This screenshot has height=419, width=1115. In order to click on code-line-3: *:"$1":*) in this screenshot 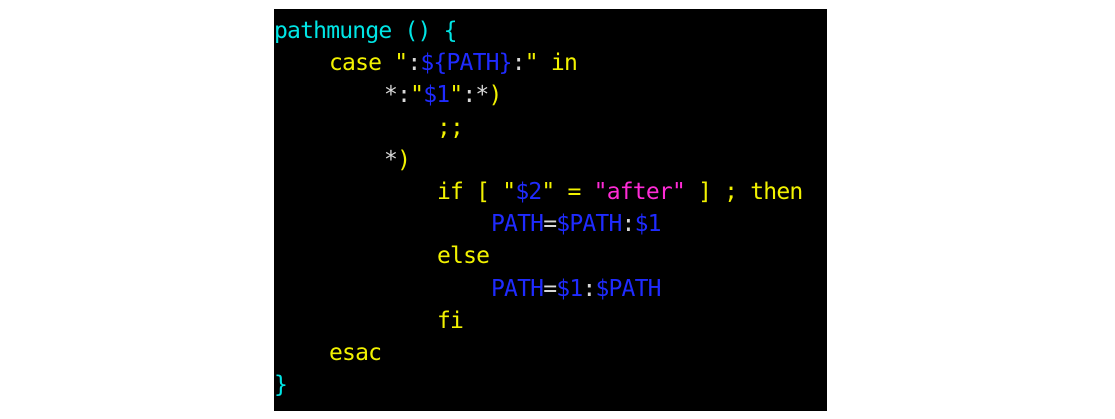, I will do `click(538, 95)`.